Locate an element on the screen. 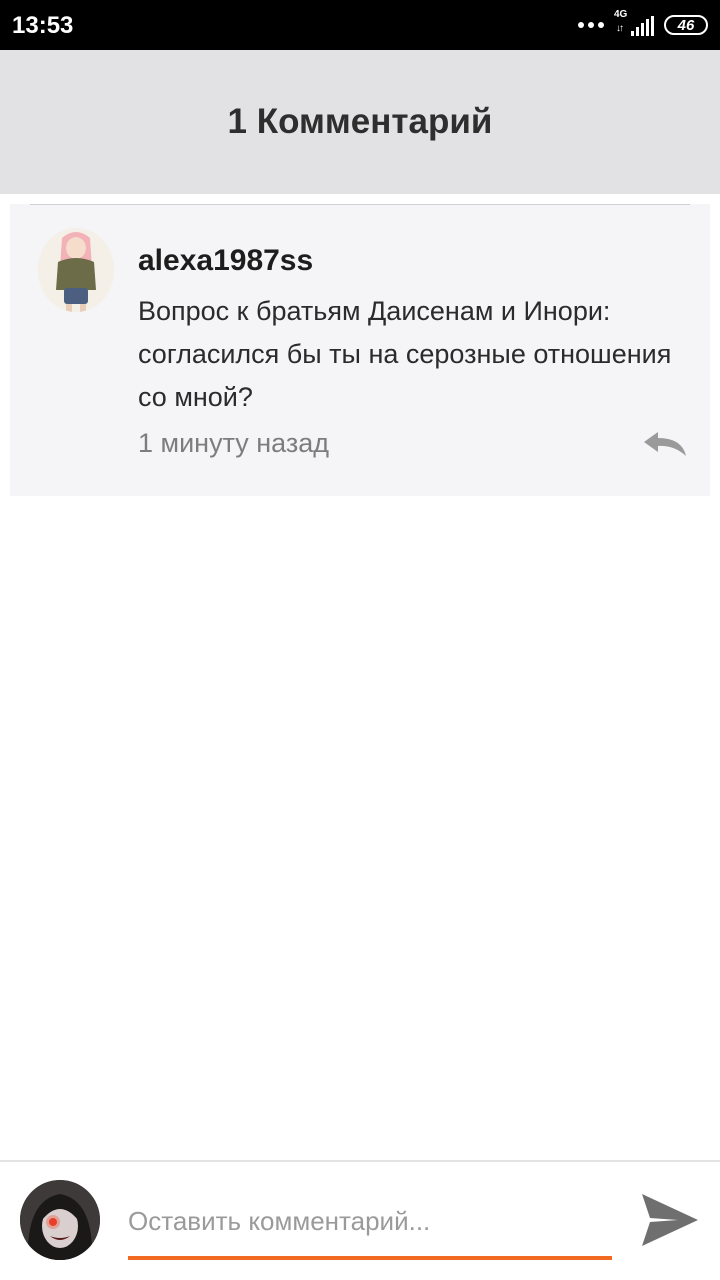  battery-icon: 46 is located at coordinates (686, 25).